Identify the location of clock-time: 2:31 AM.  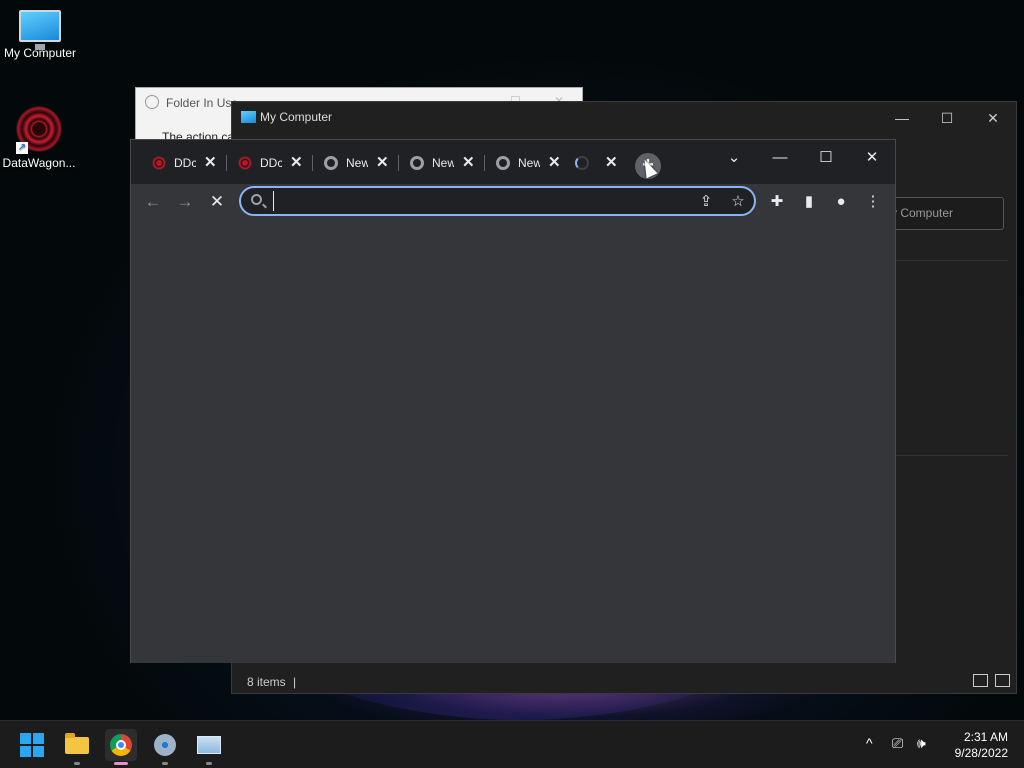
(985, 737).